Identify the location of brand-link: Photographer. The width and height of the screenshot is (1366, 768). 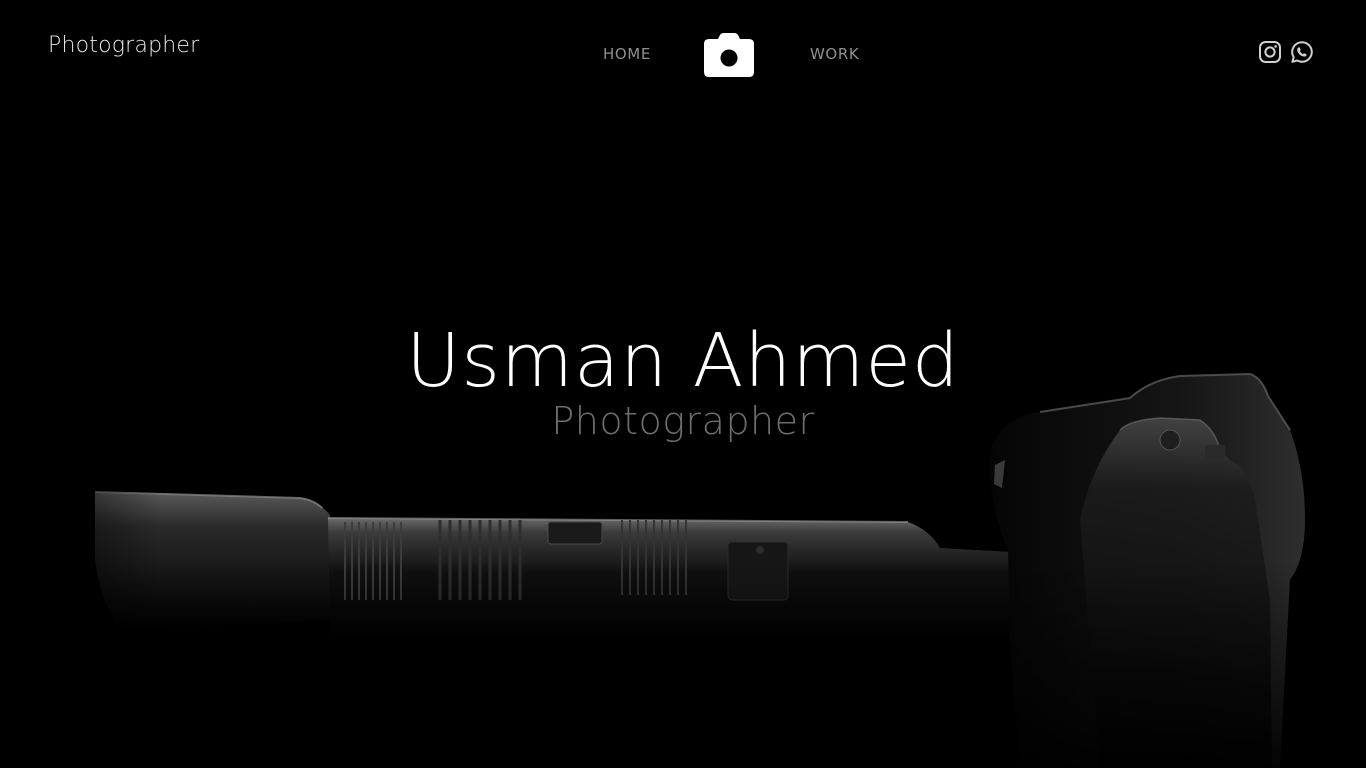
(123, 45).